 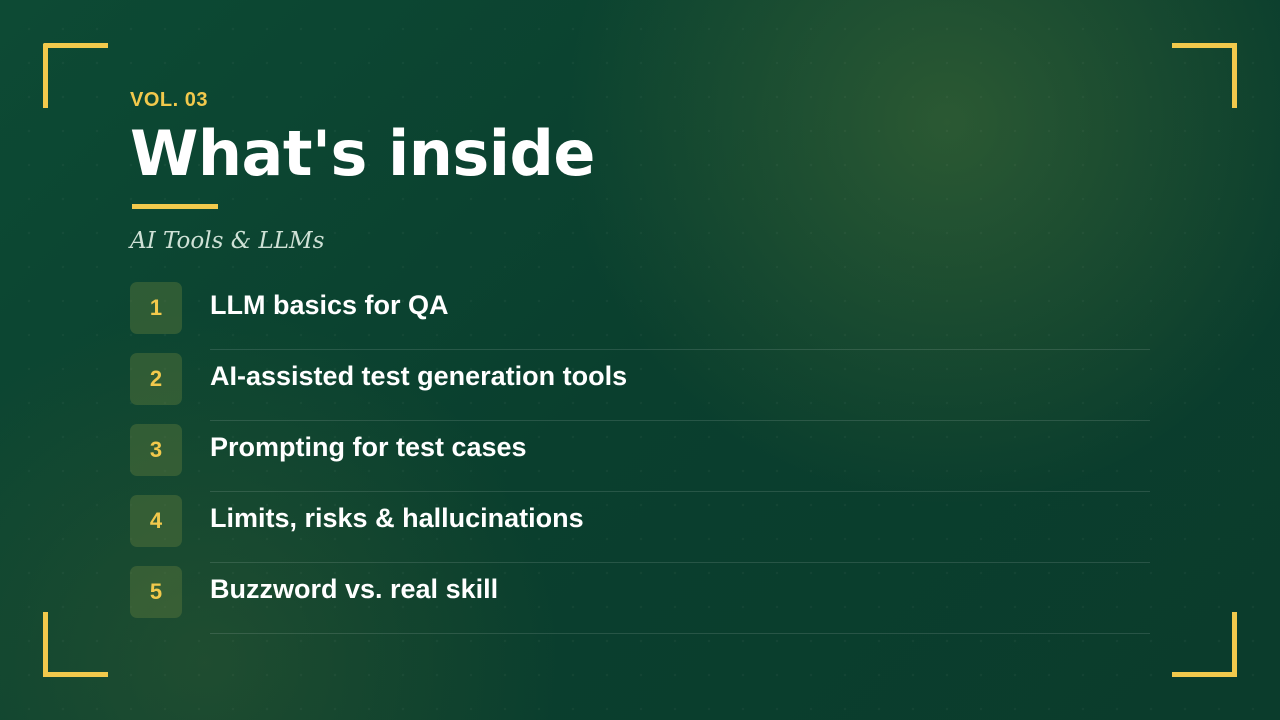 What do you see at coordinates (175, 206) in the screenshot?
I see `title-underline` at bounding box center [175, 206].